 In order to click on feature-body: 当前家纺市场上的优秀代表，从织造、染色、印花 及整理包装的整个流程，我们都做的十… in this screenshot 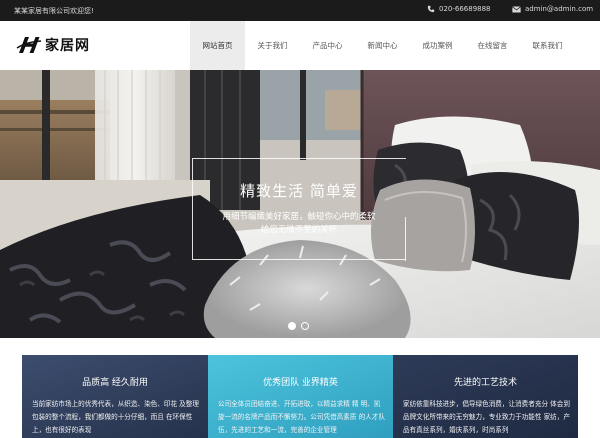, I will do `click(115, 417)`.